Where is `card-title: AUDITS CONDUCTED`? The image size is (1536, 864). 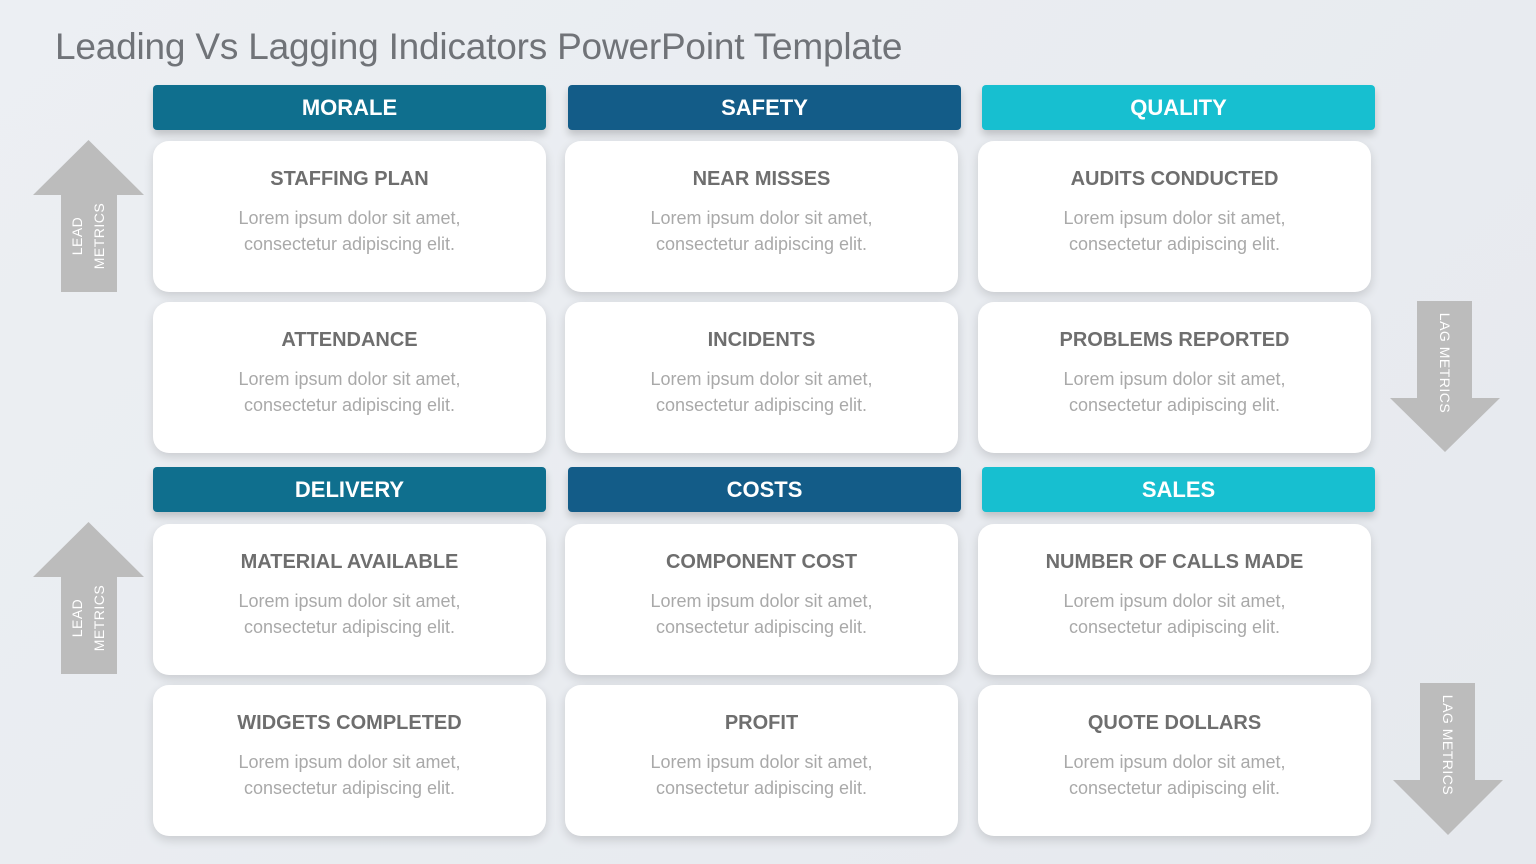
card-title: AUDITS CONDUCTED is located at coordinates (1174, 179).